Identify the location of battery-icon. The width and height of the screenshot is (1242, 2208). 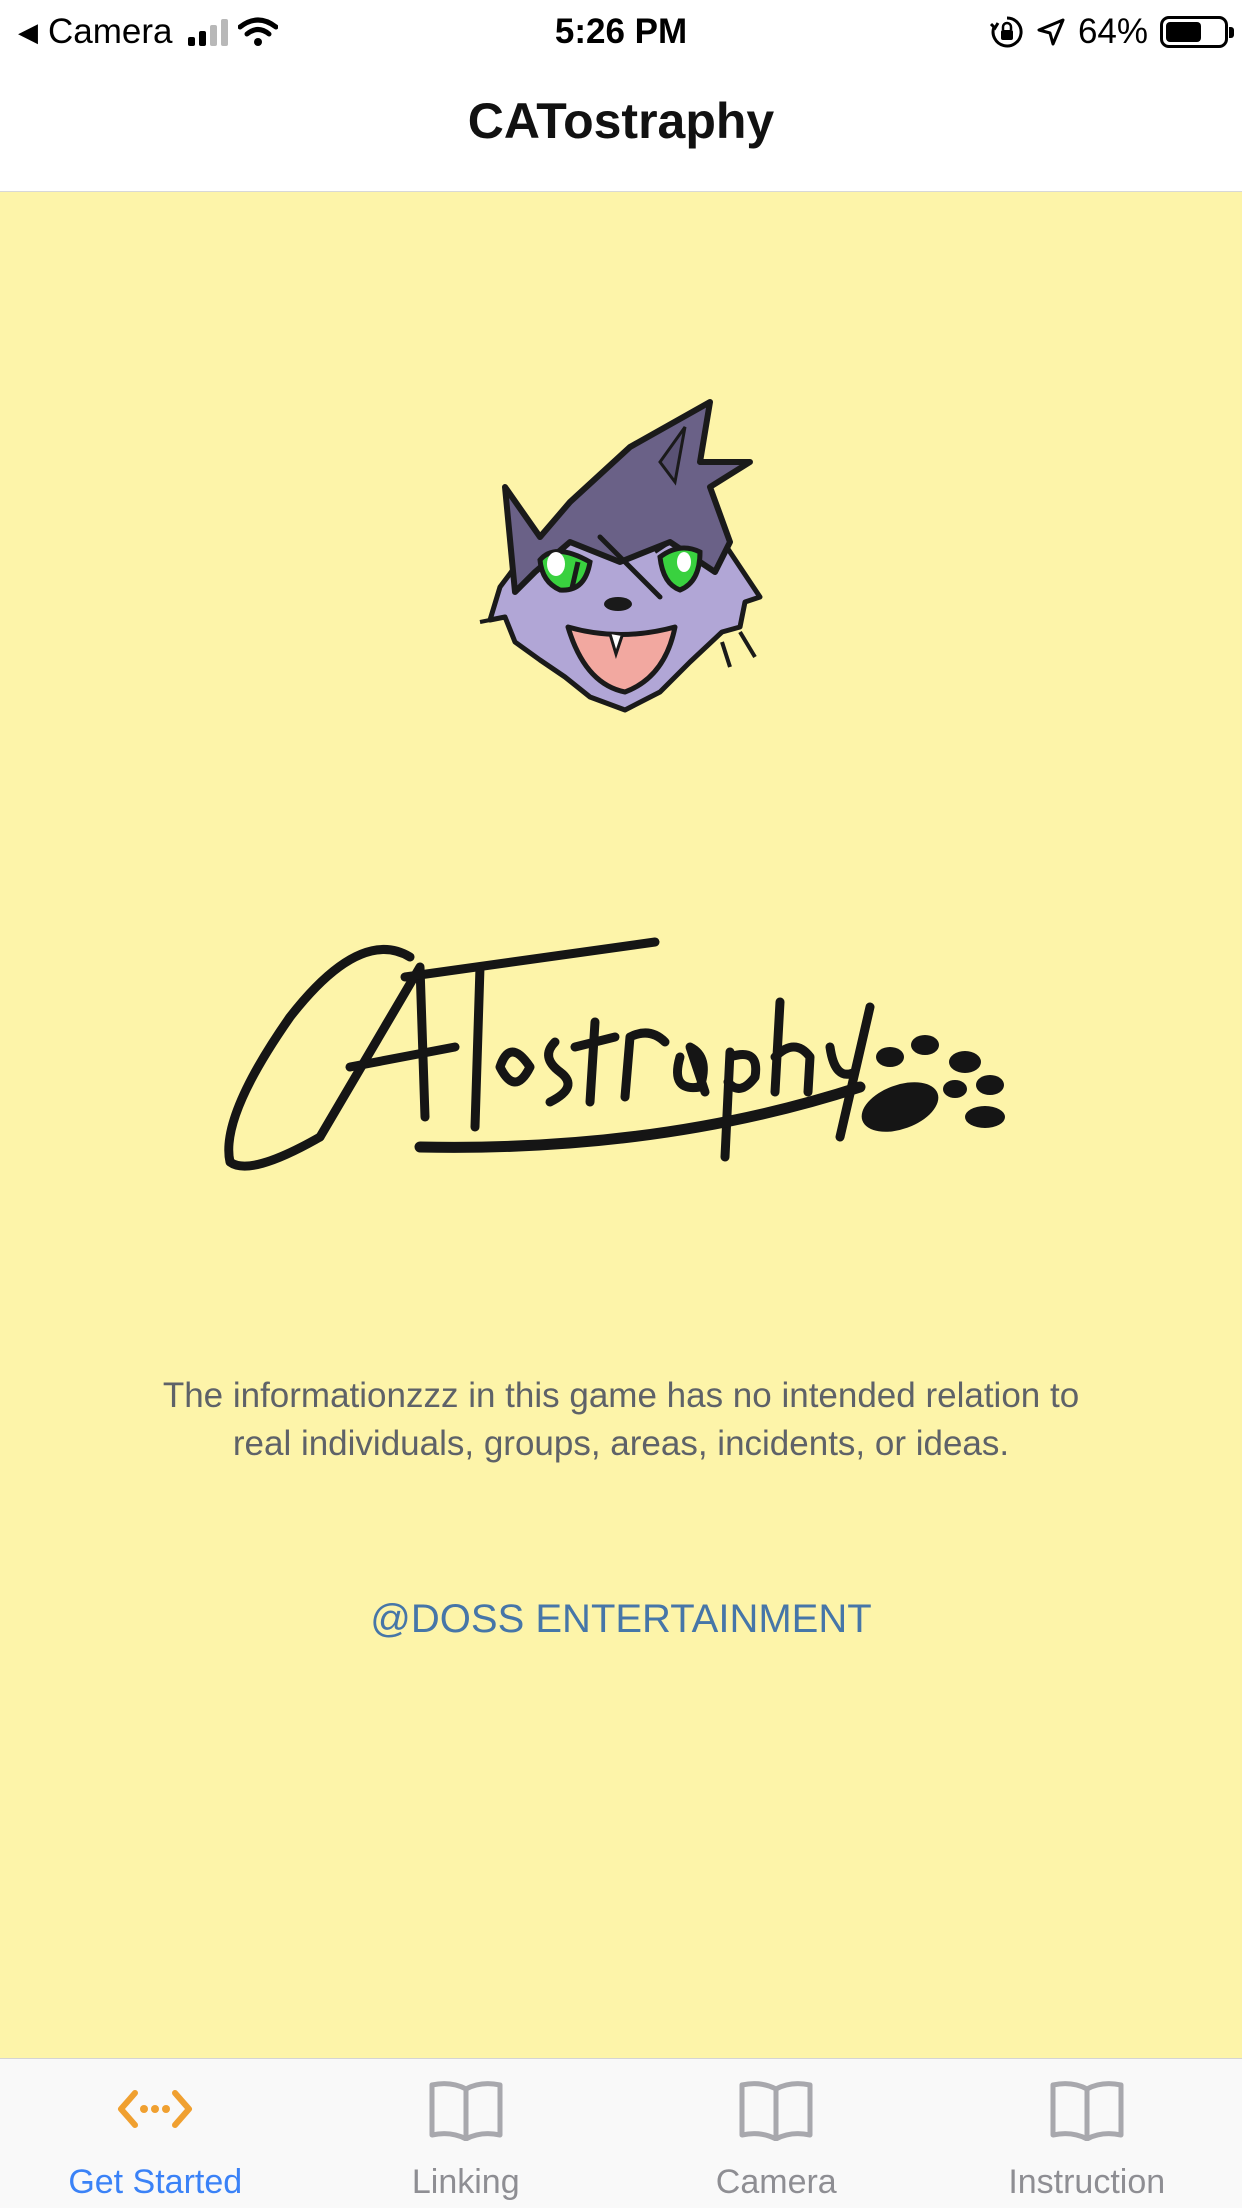
(1197, 32).